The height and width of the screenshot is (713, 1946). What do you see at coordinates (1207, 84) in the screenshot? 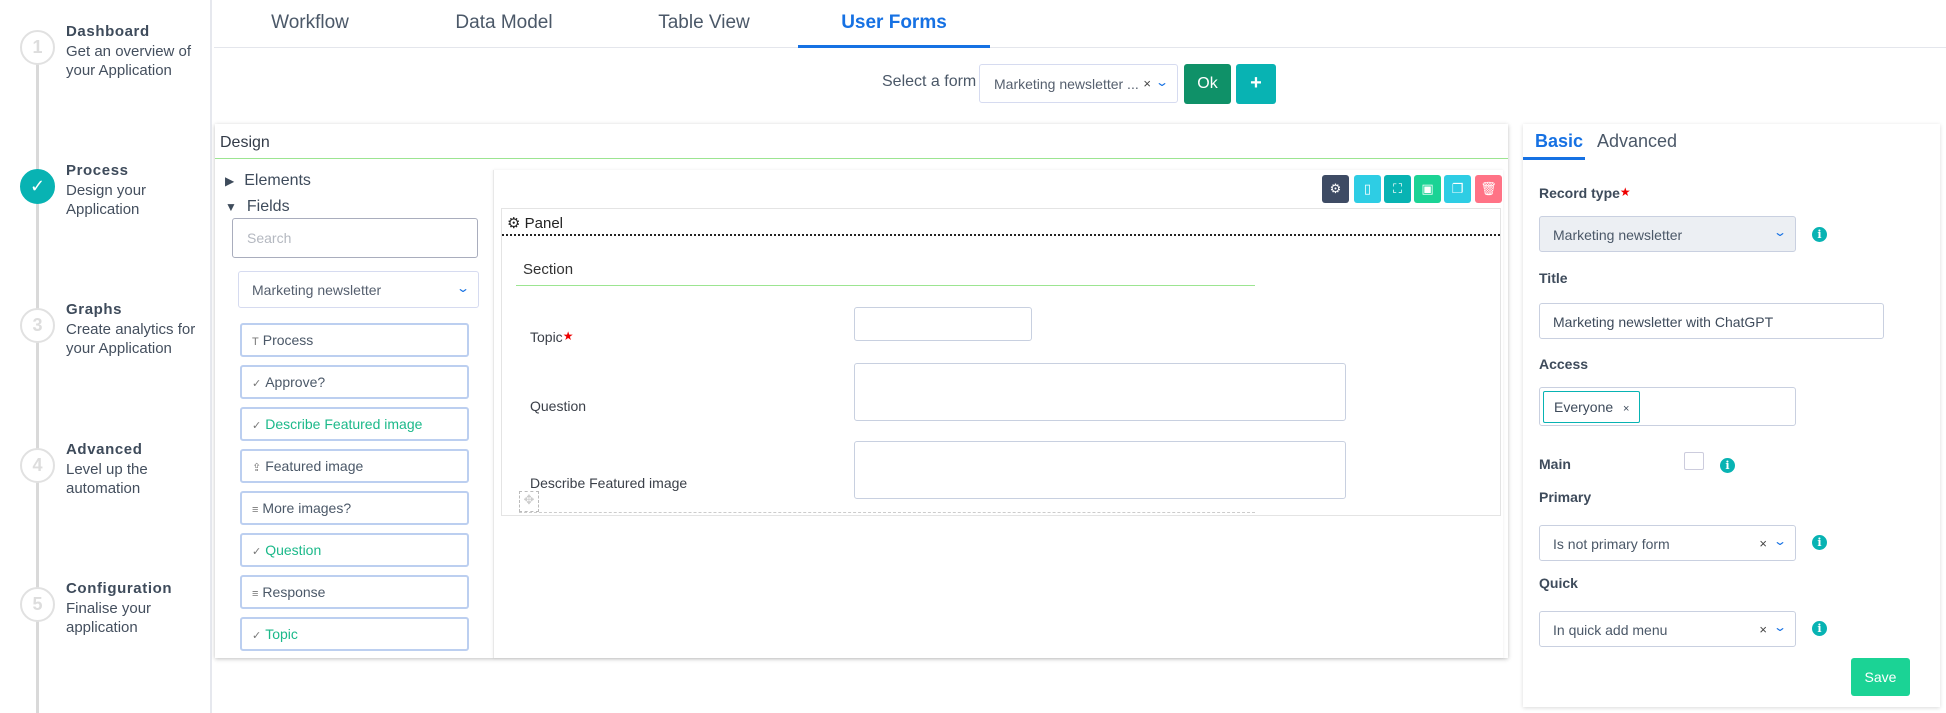
I see `ok-button: Ok` at bounding box center [1207, 84].